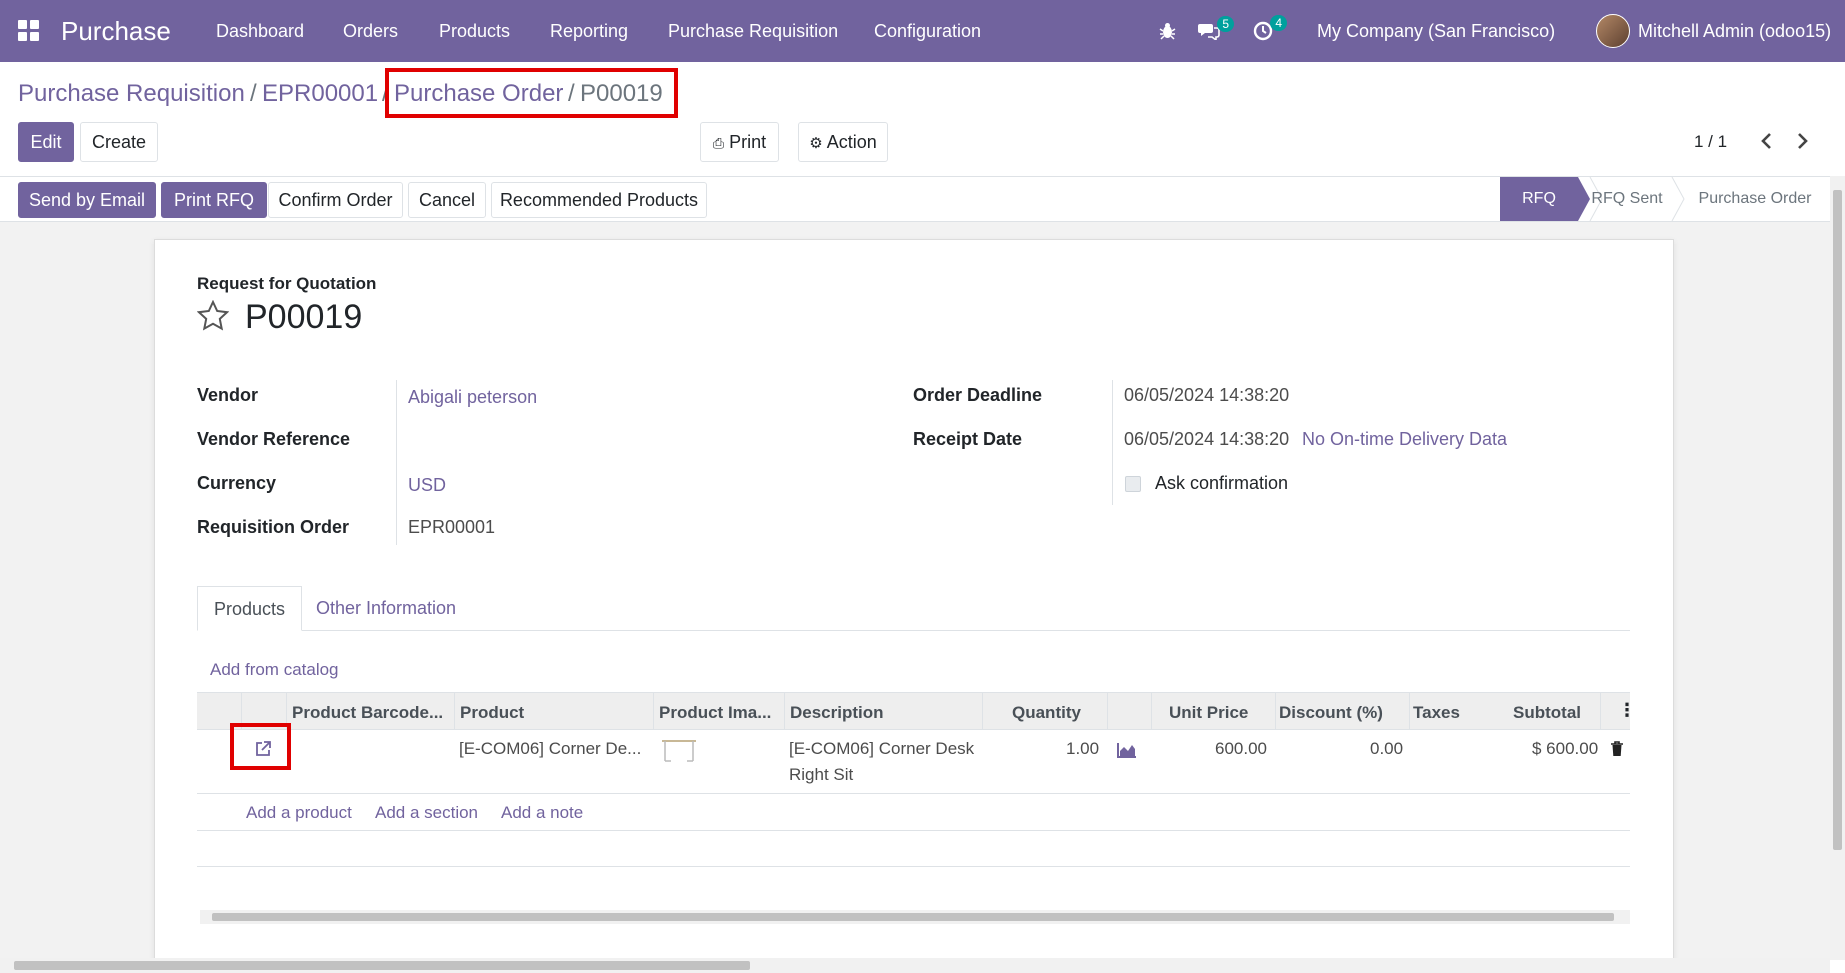 The height and width of the screenshot is (973, 1845). Describe the element at coordinates (1133, 484) in the screenshot. I see `ask-confirmation-checkbox` at that location.